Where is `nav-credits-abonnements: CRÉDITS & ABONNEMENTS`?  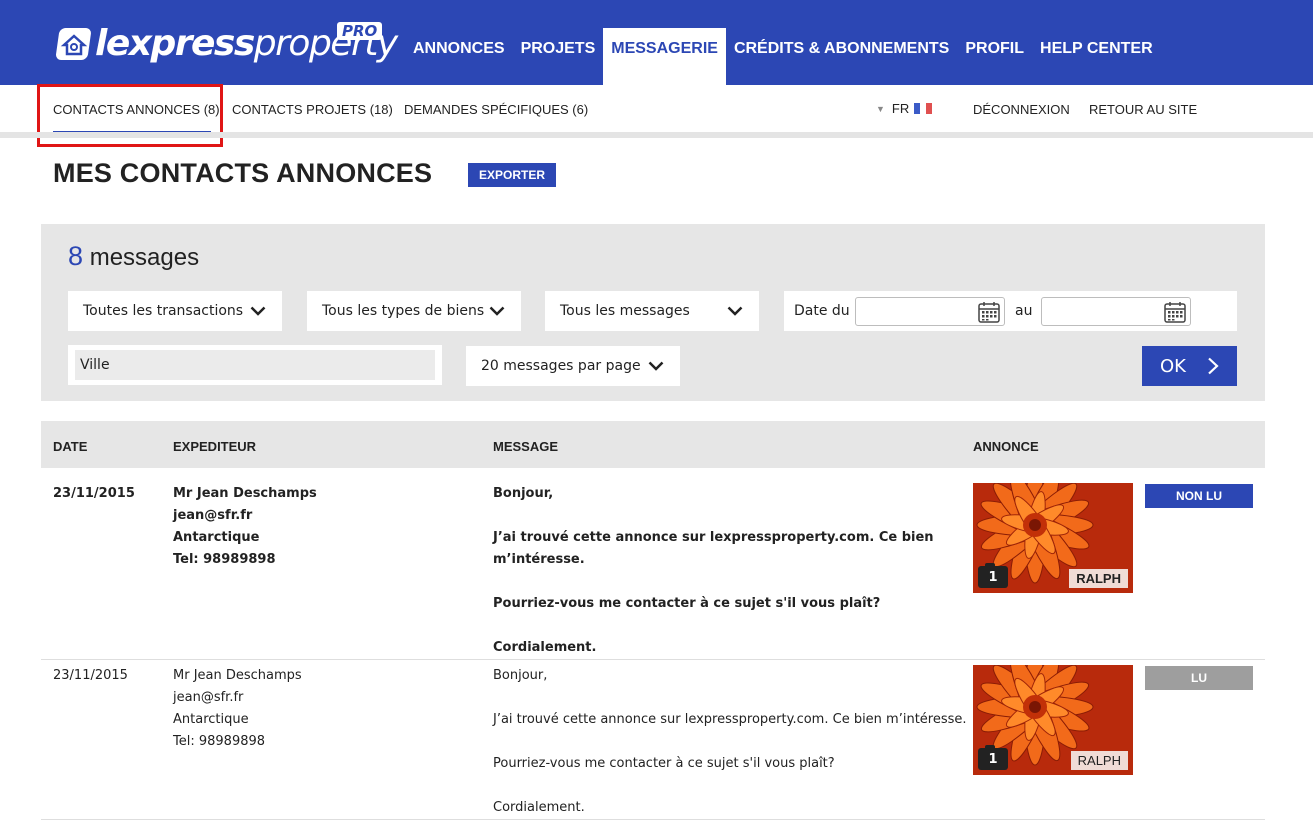 nav-credits-abonnements: CRÉDITS & ABONNEMENTS is located at coordinates (841, 56).